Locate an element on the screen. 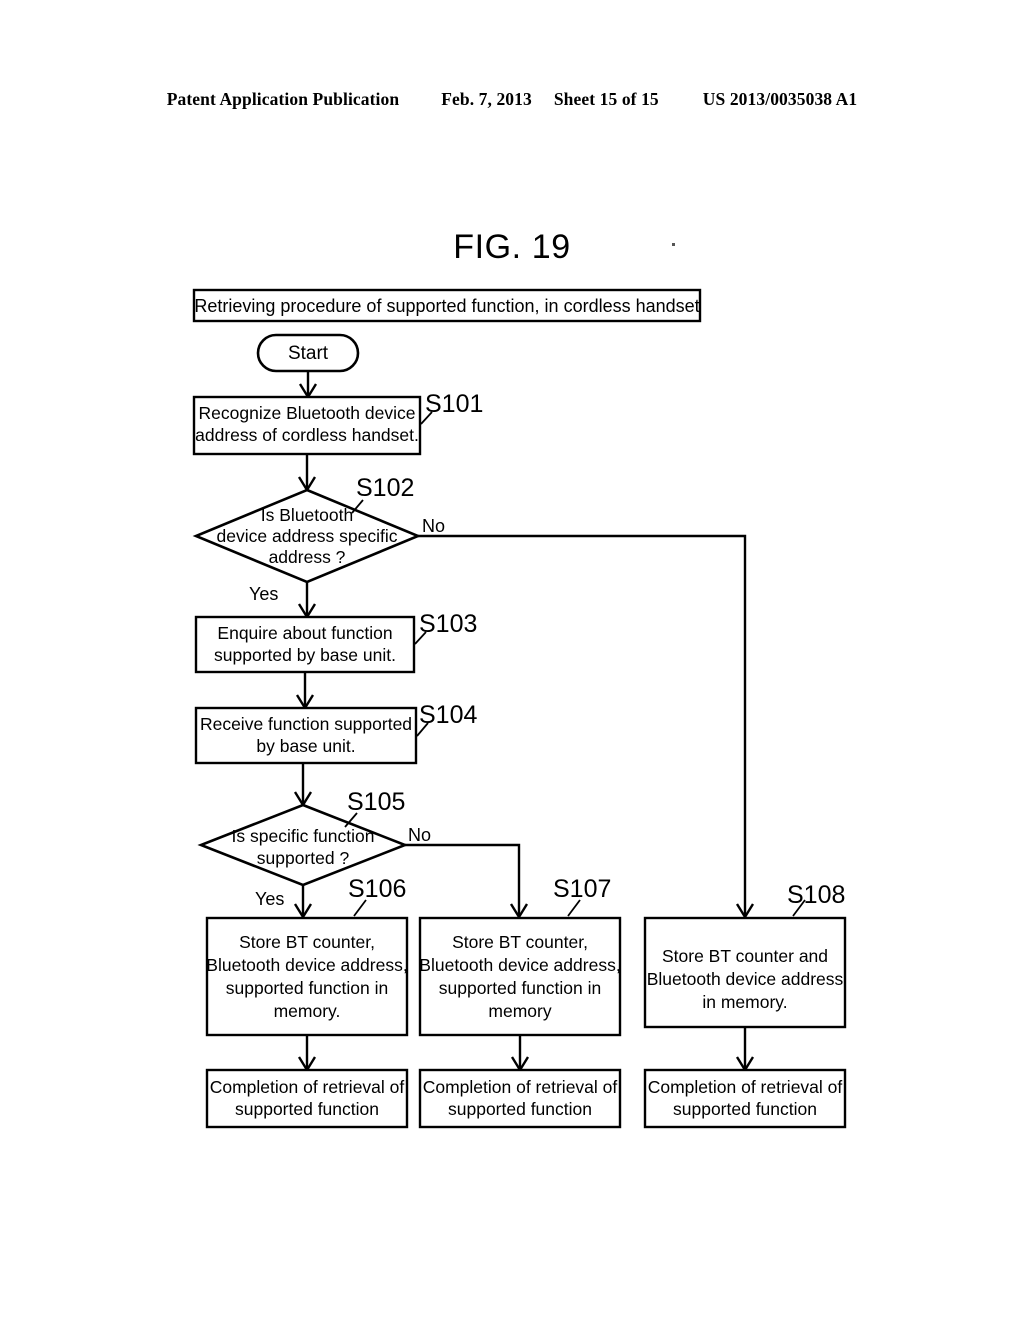  node-s108-line3: in memory. is located at coordinates (744, 1002).